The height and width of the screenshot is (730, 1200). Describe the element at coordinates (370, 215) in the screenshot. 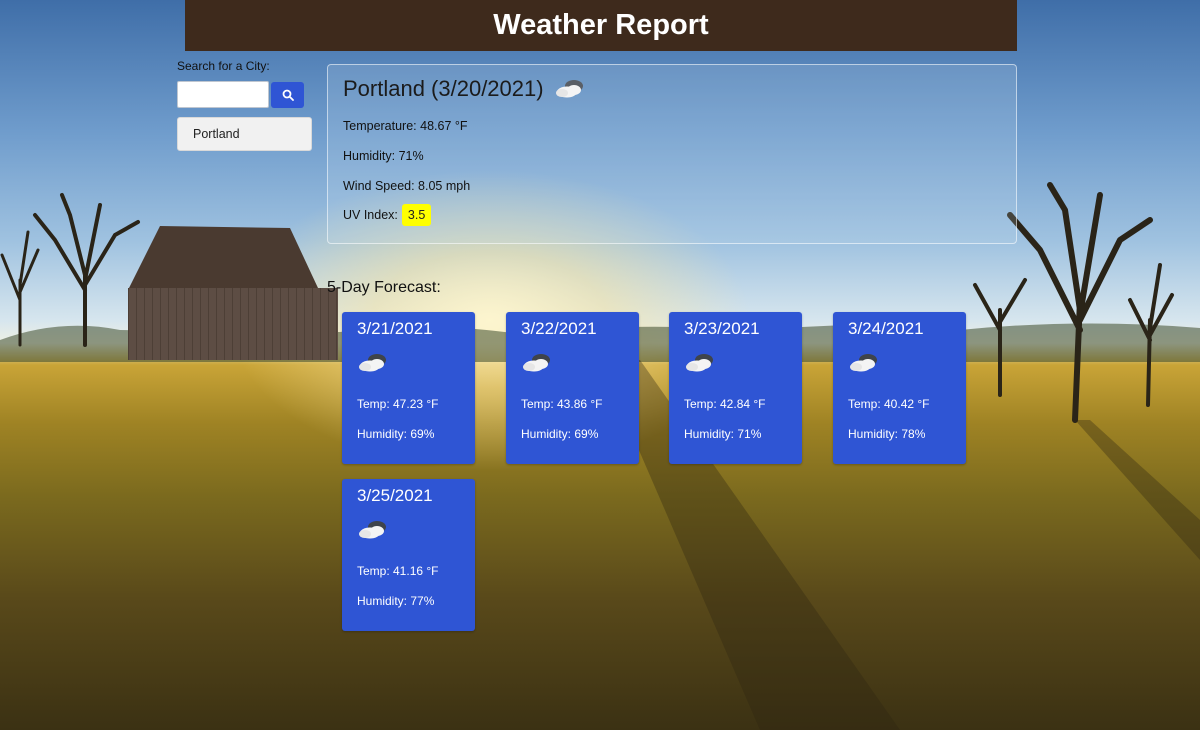

I see `uv-index-label: UV Index:` at that location.